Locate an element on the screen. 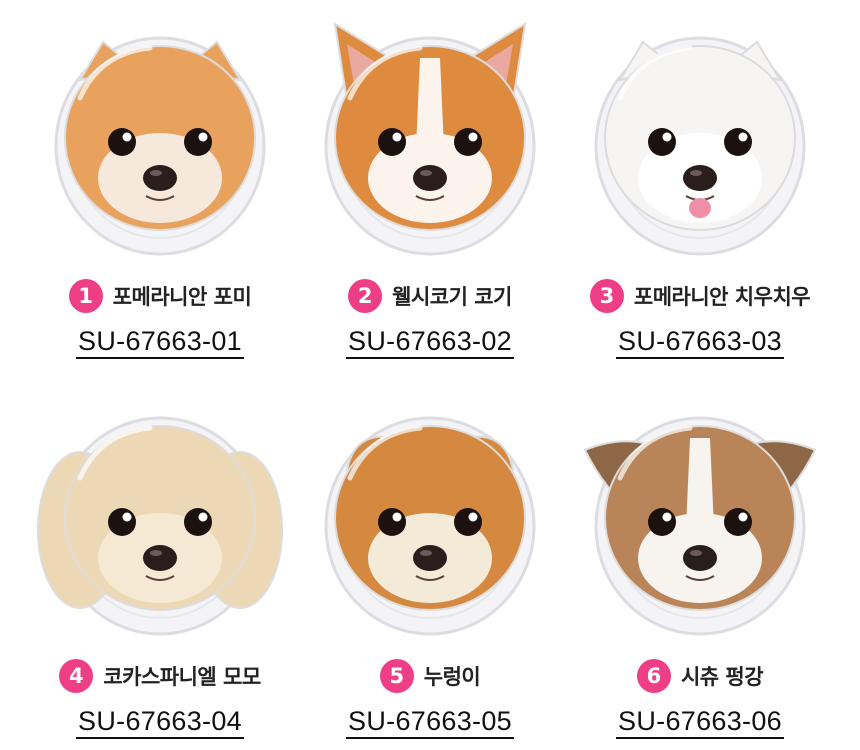 The height and width of the screenshot is (750, 860). product-code-link: SU-67663-03 is located at coordinates (700, 342).